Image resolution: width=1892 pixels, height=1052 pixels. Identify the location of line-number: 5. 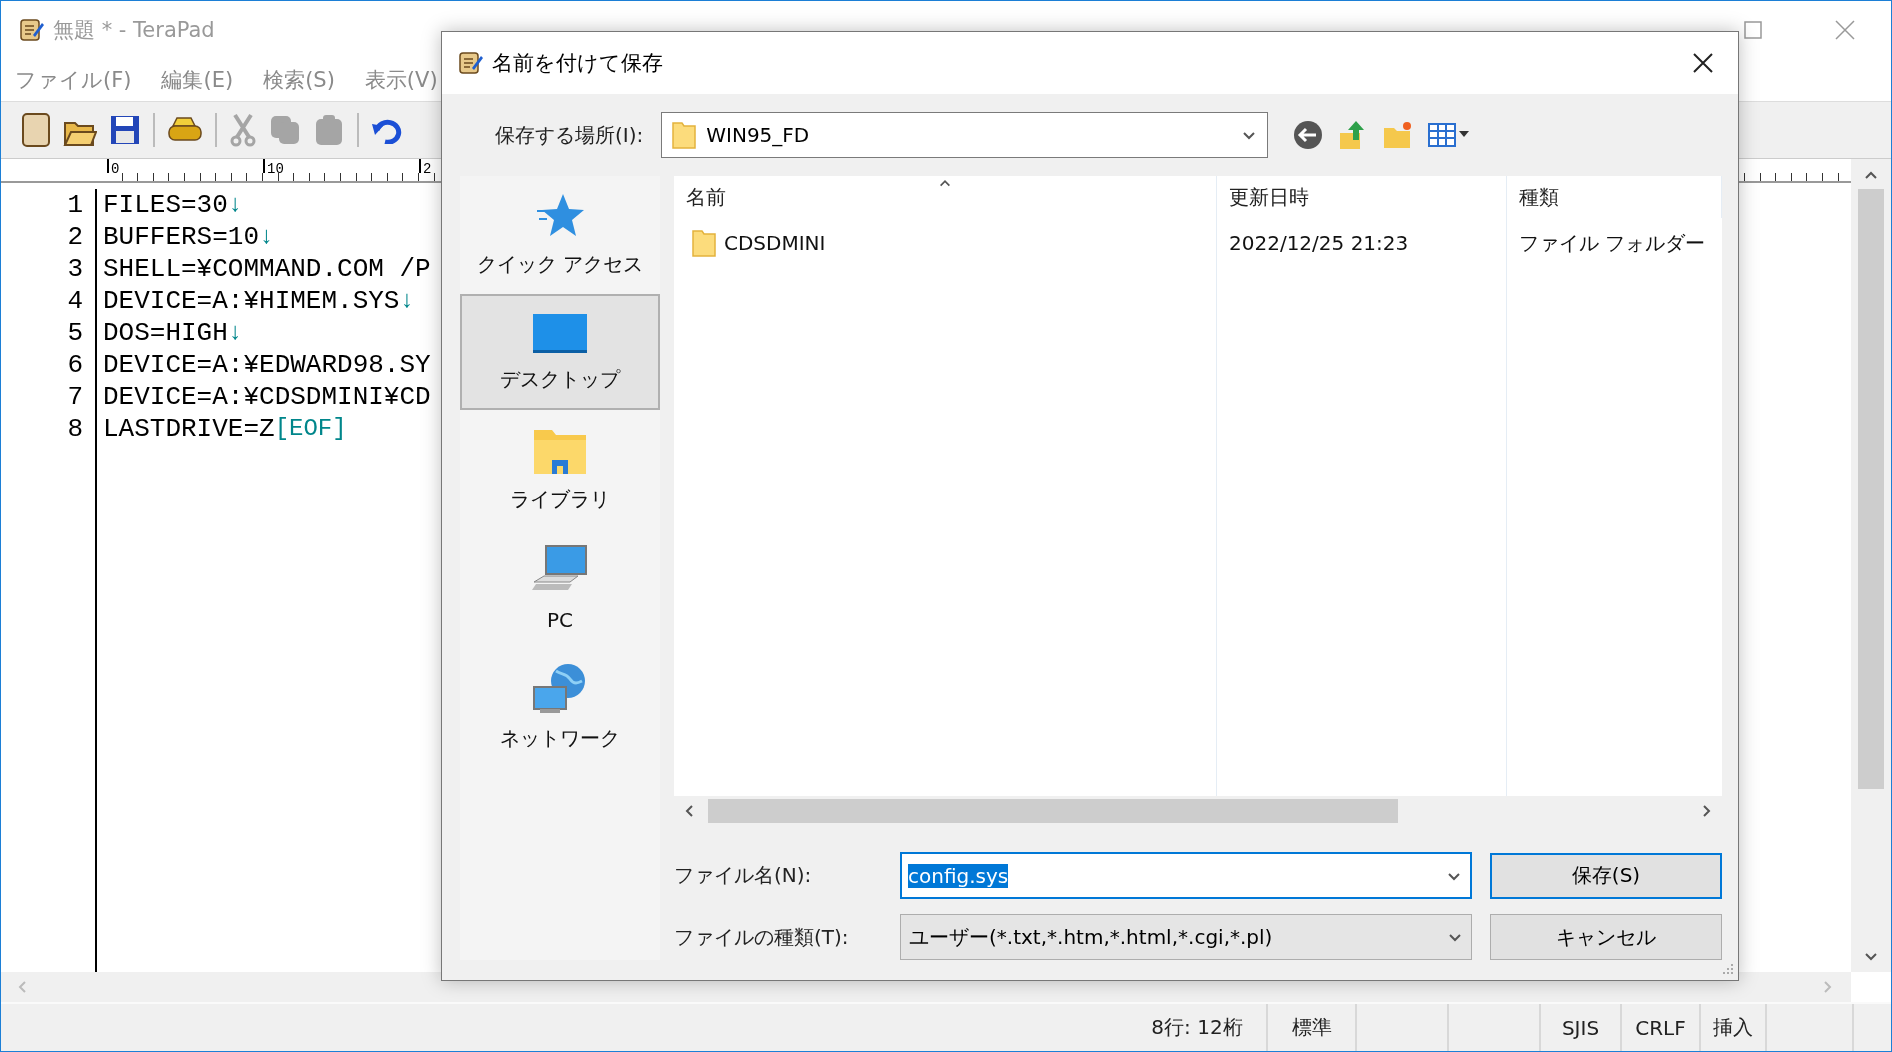
(75, 333).